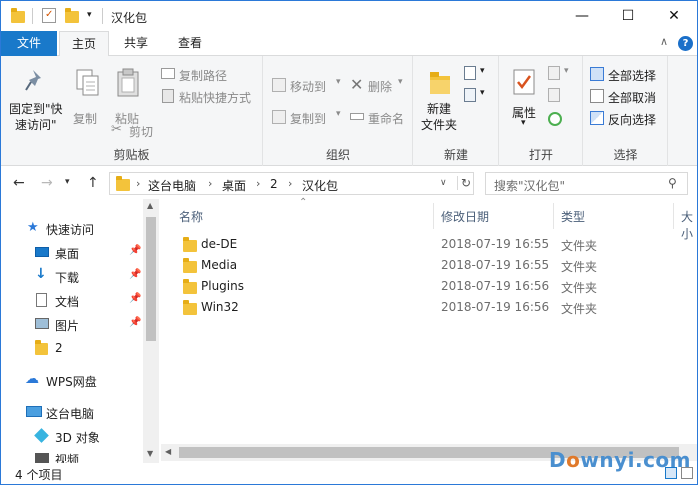 This screenshot has width=698, height=485. Describe the element at coordinates (67, 182) in the screenshot. I see `recent-dropdown-icon: ▾` at that location.